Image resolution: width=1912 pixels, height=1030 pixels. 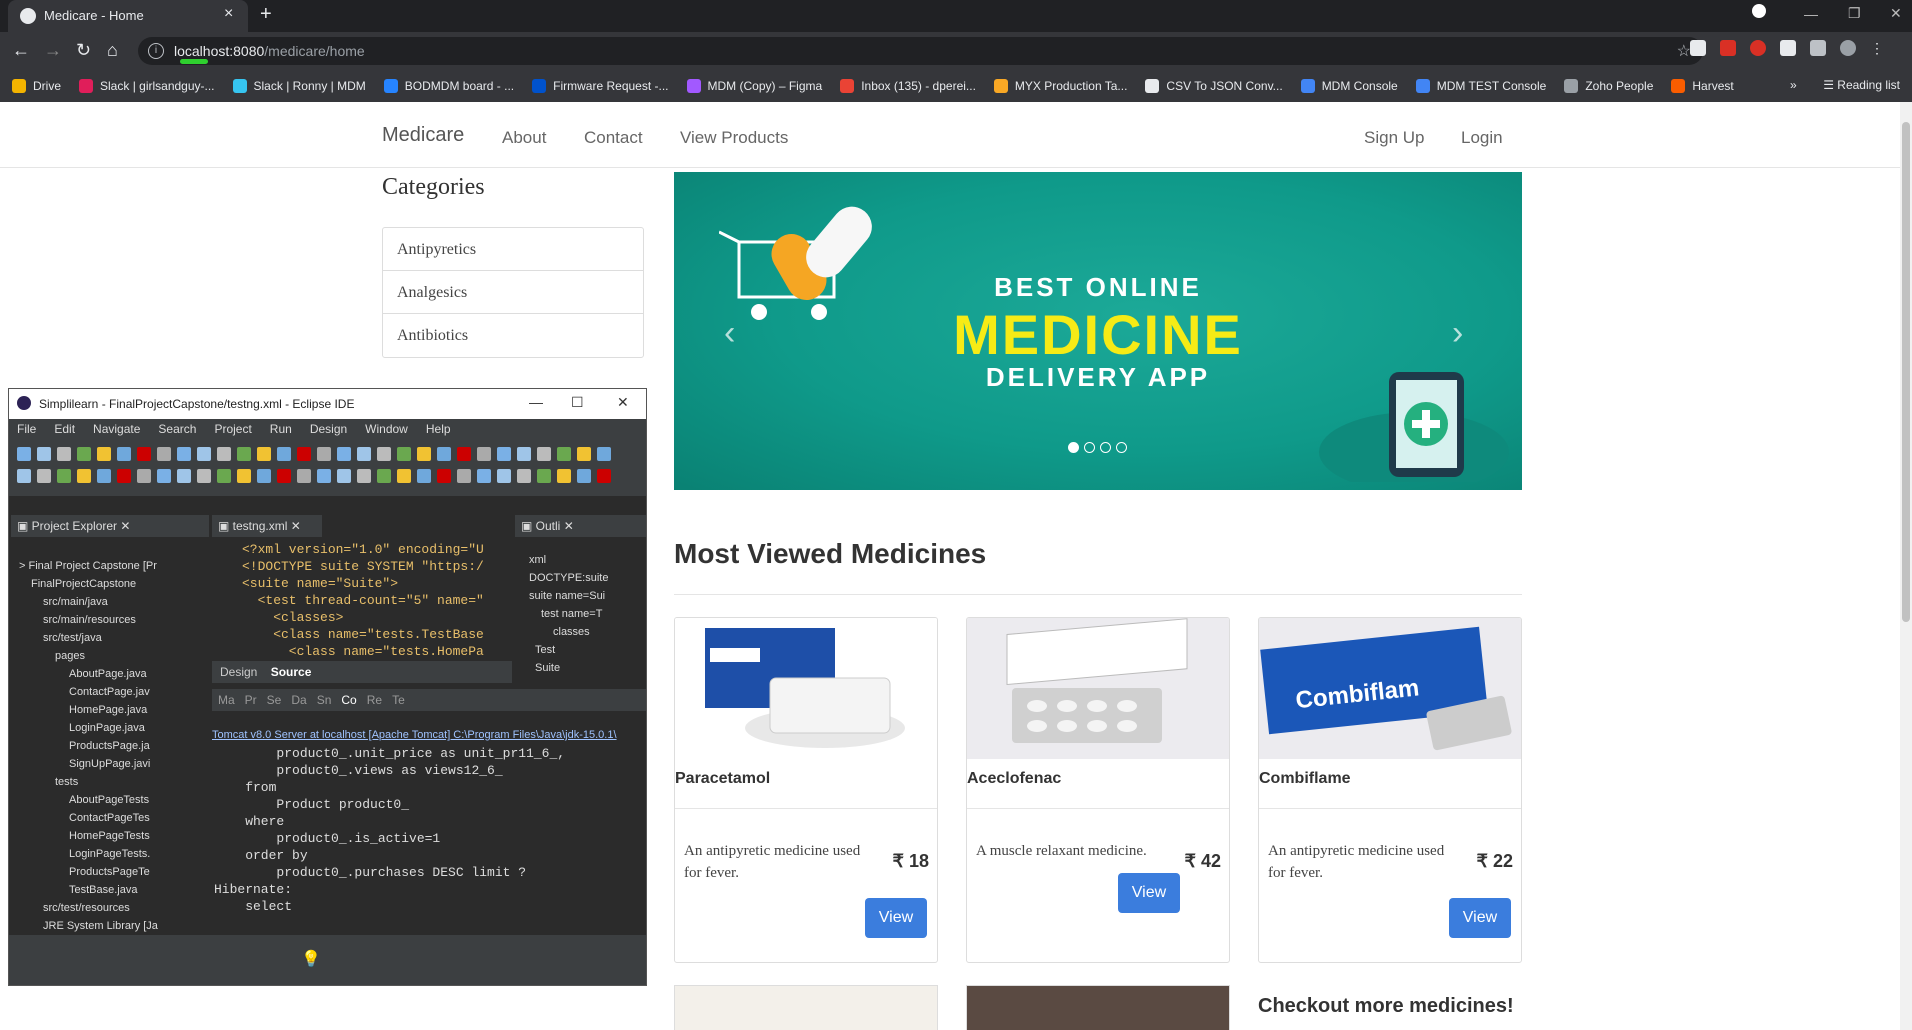 I want to click on bookmark-item: Drive, so click(x=36, y=86).